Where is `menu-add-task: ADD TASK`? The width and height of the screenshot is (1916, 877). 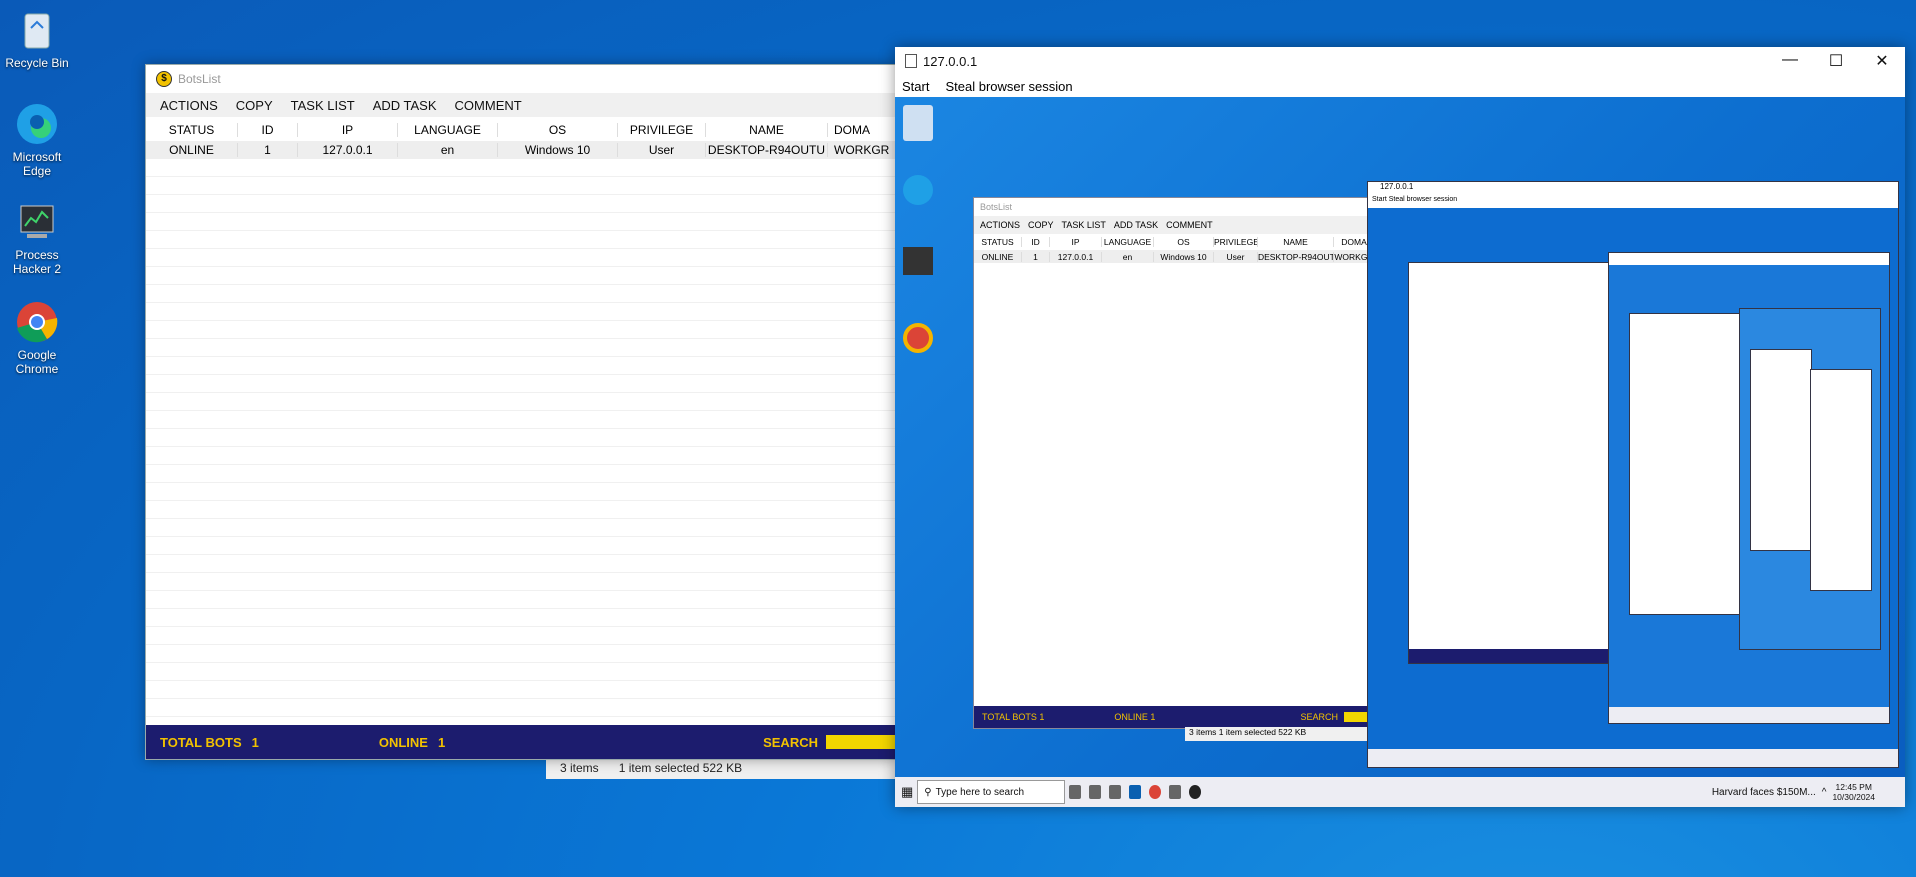 menu-add-task: ADD TASK is located at coordinates (405, 105).